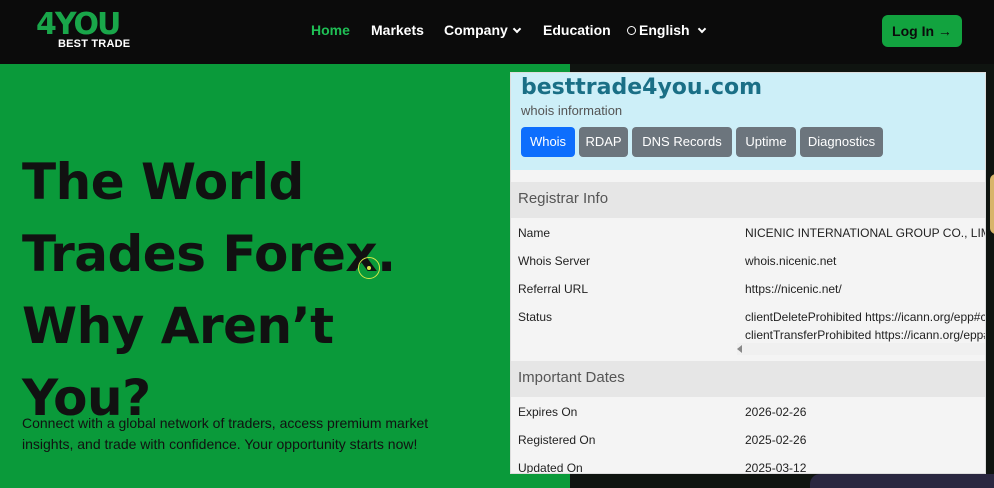  I want to click on cursor-dot, so click(369, 268).